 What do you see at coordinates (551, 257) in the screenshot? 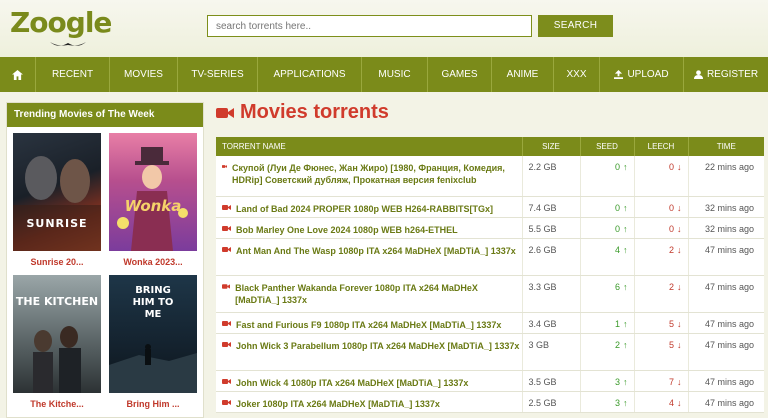
I see `torrent-size: 2.6 GB` at bounding box center [551, 257].